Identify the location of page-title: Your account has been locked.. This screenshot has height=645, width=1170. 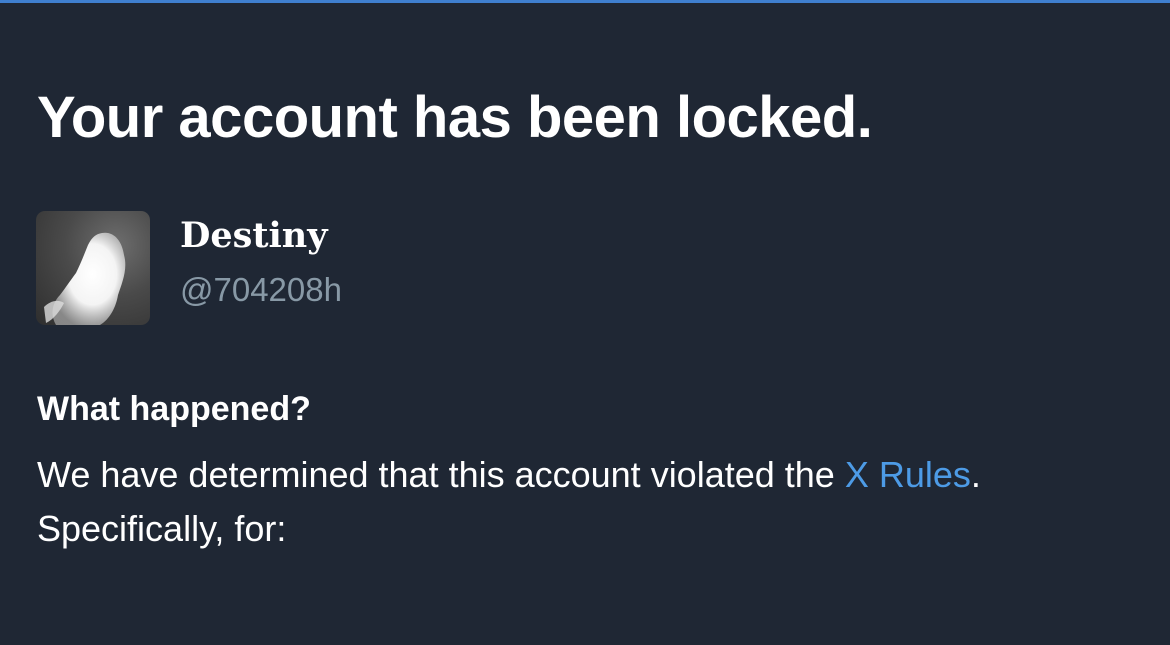
(455, 117).